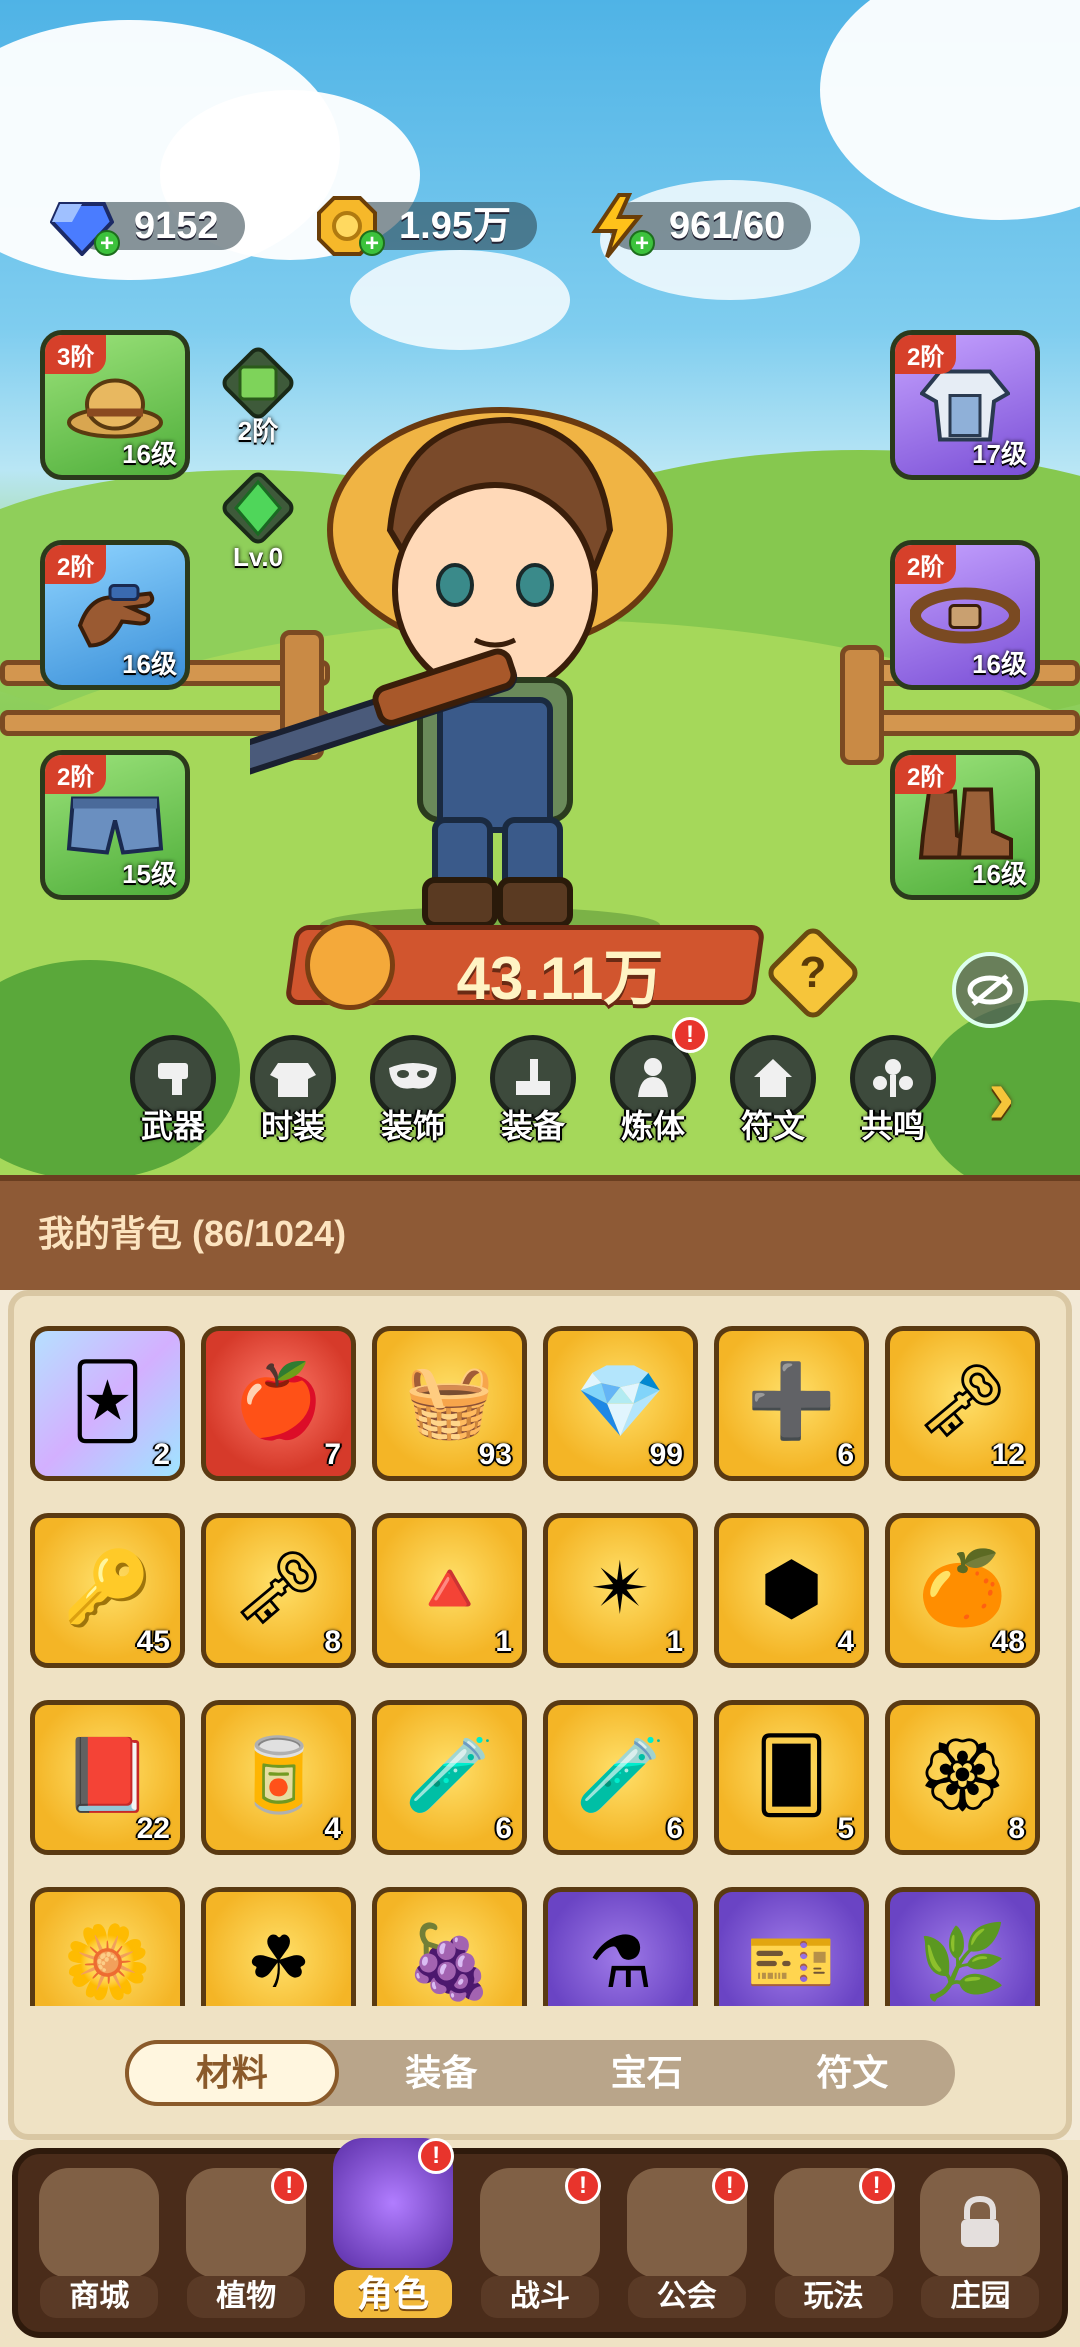 This screenshot has width=1080, height=2347. I want to click on slot-gloves: 2阶 16级, so click(115, 615).